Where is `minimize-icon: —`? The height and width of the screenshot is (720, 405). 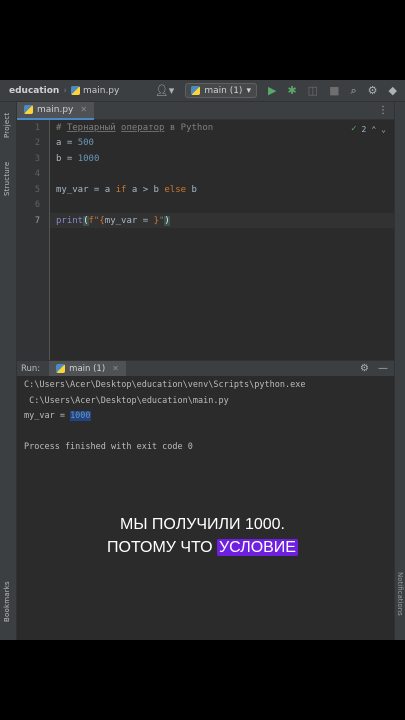
minimize-icon: — is located at coordinates (383, 368).